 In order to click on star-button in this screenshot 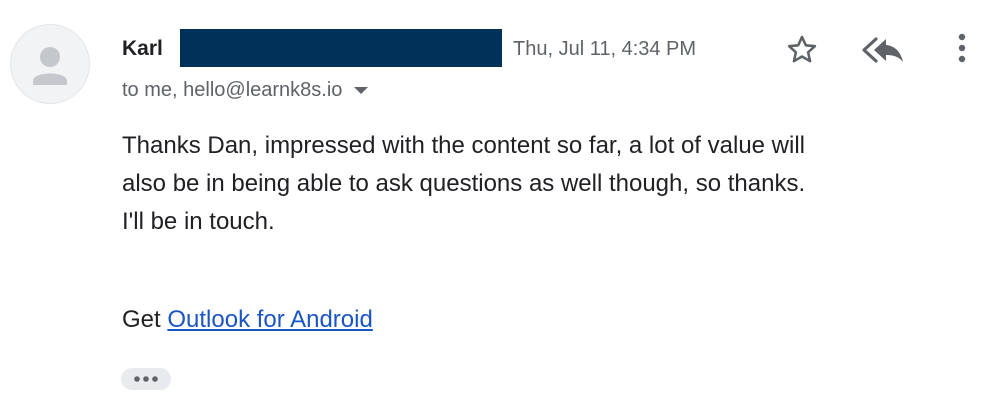, I will do `click(802, 50)`.